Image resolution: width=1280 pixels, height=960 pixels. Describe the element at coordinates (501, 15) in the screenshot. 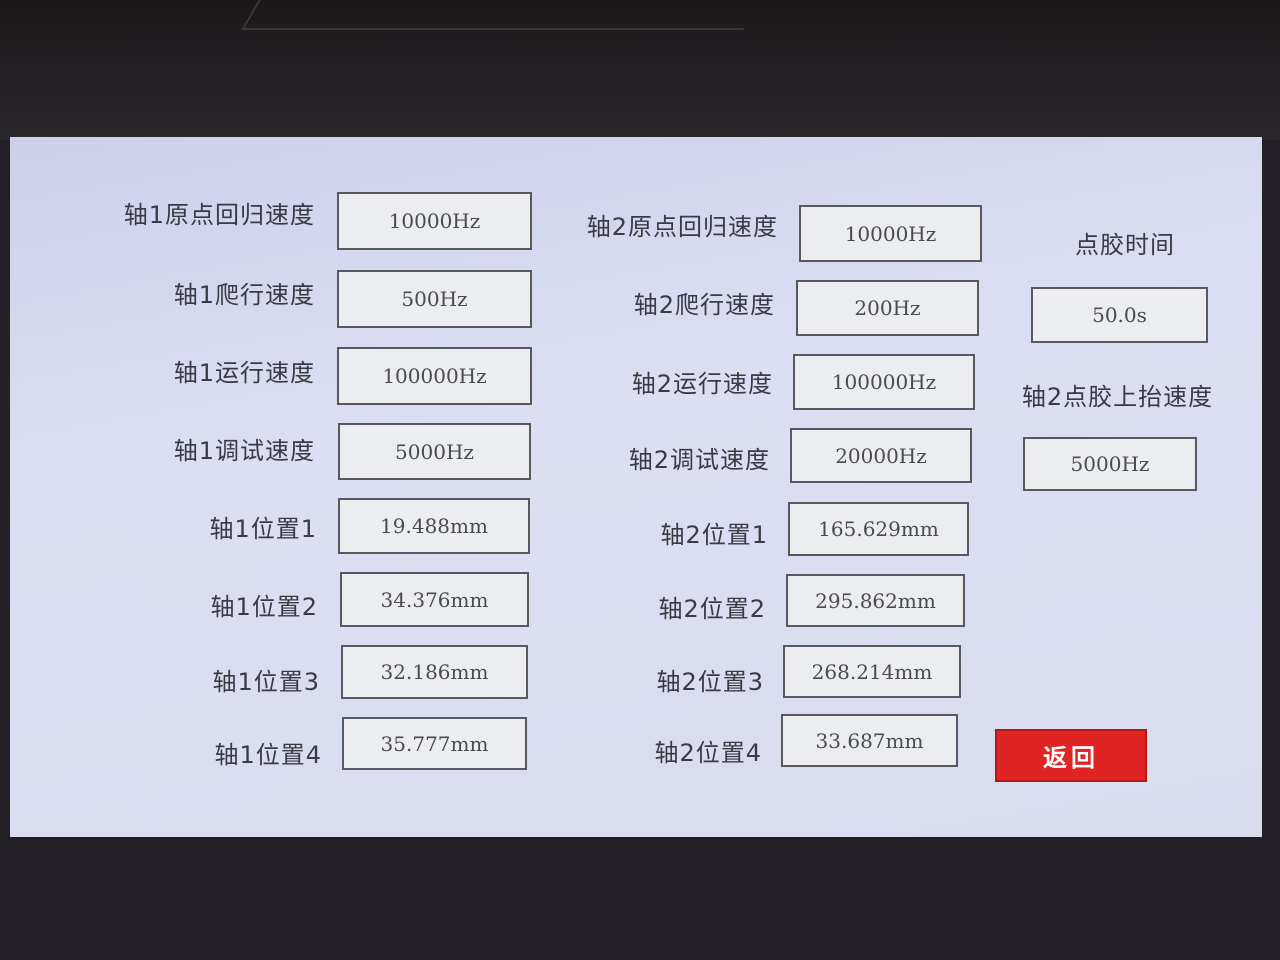

I see `bezel-edge` at that location.